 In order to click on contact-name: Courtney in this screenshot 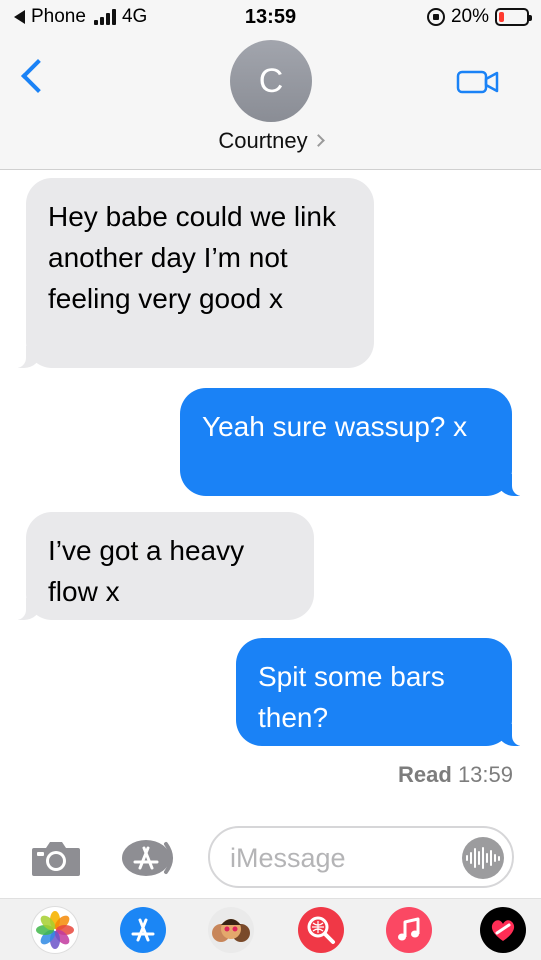, I will do `click(262, 140)`.